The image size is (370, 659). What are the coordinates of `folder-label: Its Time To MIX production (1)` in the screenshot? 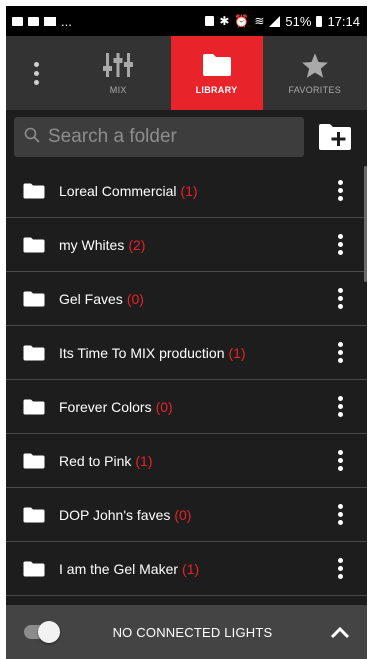 It's located at (192, 353).